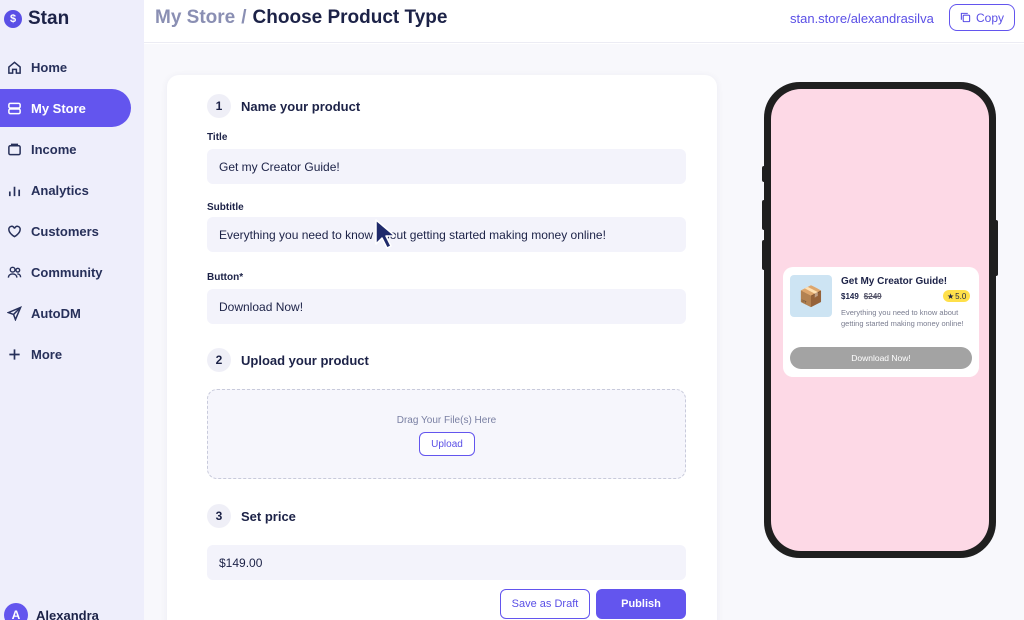 Image resolution: width=1024 pixels, height=620 pixels. I want to click on preview-title: Get My Creator Guide!, so click(894, 281).